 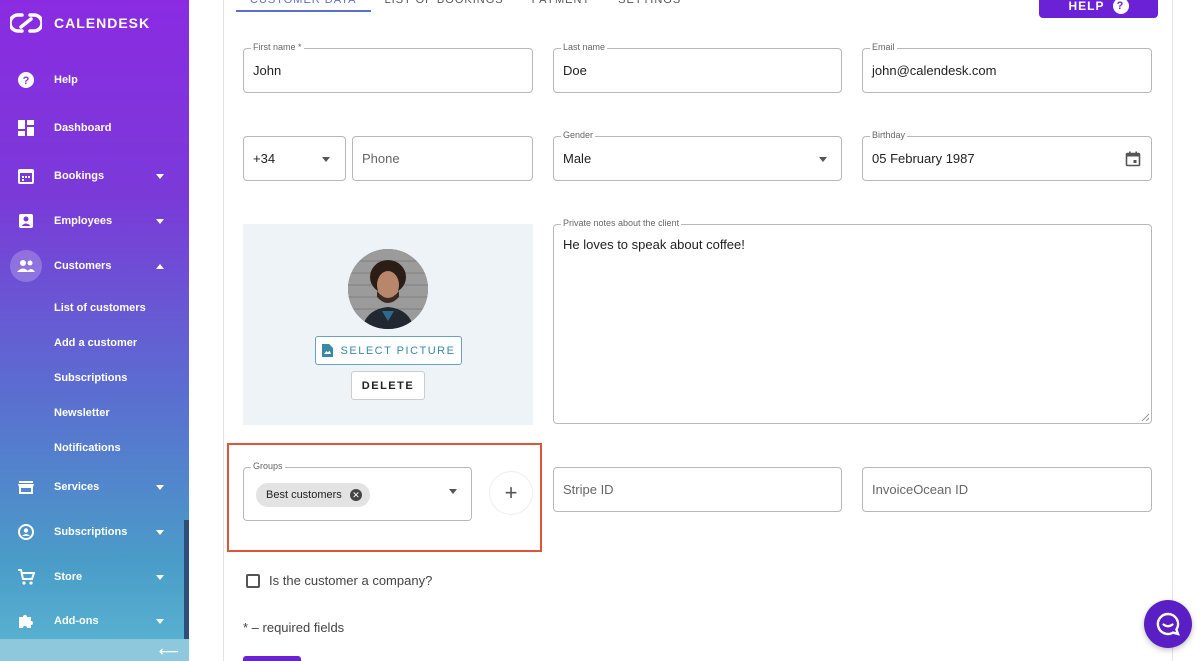 What do you see at coordinates (578, 135) in the screenshot?
I see `gender-label: Gender` at bounding box center [578, 135].